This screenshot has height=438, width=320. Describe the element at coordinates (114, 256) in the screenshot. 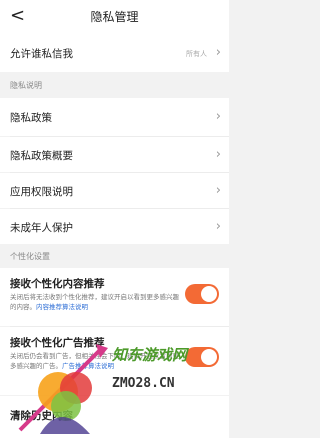

I see `section-personalization: 个性化设置` at that location.